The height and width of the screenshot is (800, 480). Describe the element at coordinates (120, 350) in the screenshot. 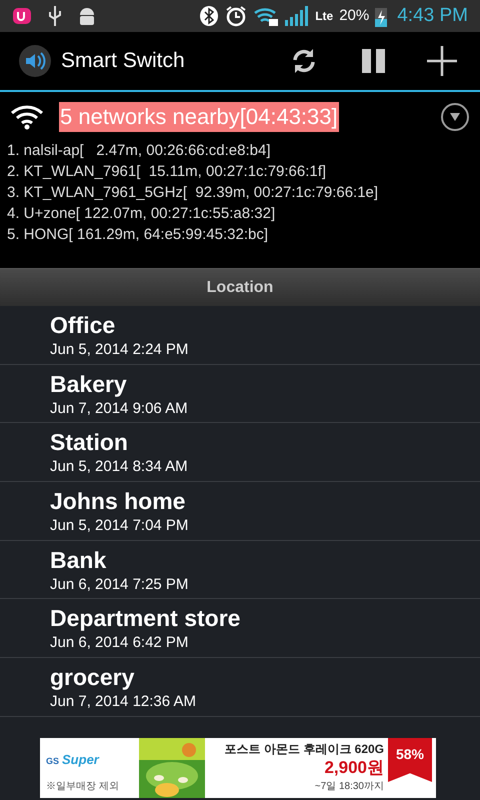

I see `location-date: Jun 5, 2014 2:24 PM` at that location.